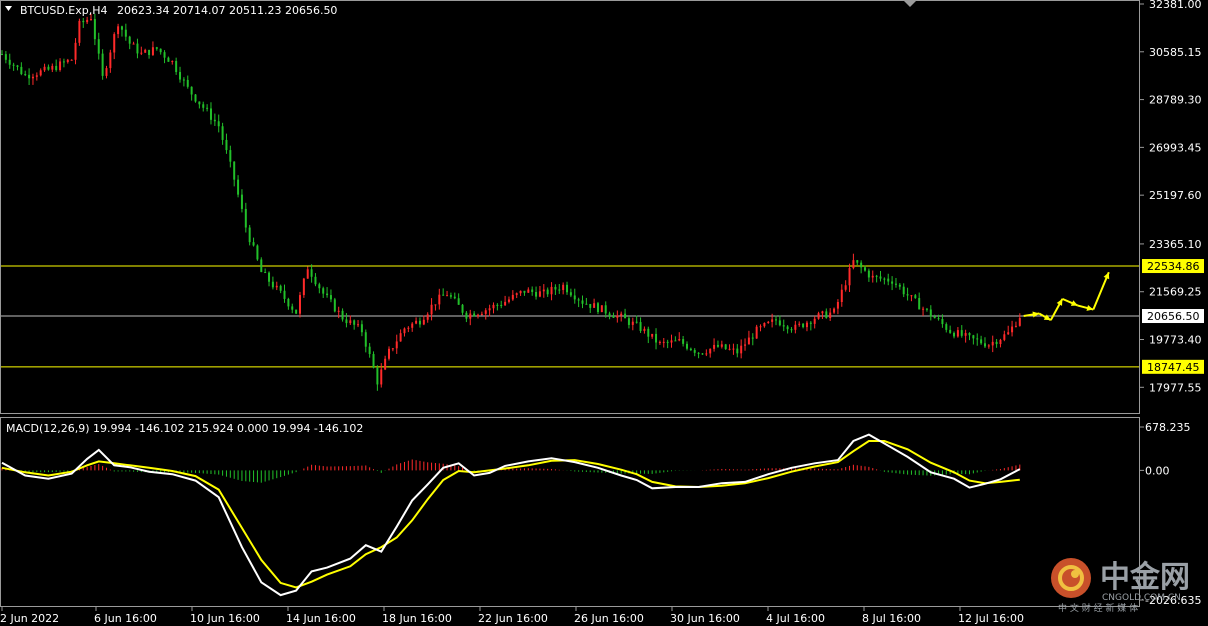 The height and width of the screenshot is (626, 1208). What do you see at coordinates (125, 618) in the screenshot?
I see `time-tick-label: 6 Jun 16:00` at bounding box center [125, 618].